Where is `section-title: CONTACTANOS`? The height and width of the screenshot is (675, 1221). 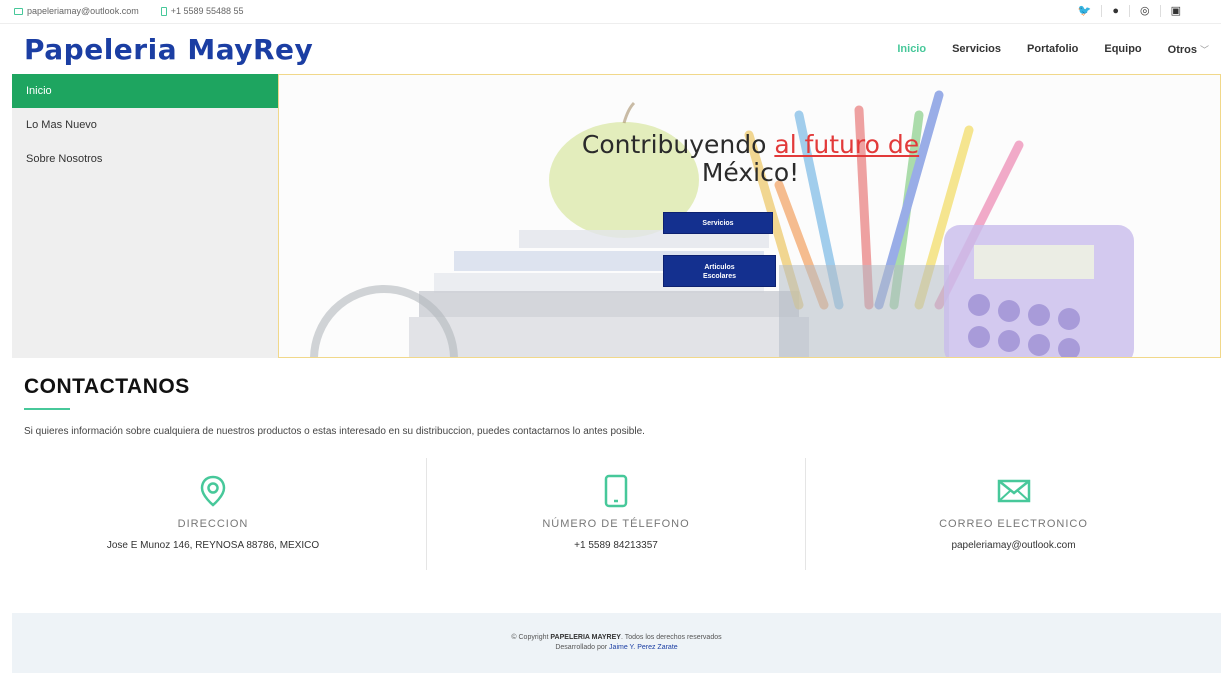
section-title: CONTACTANOS is located at coordinates (107, 386).